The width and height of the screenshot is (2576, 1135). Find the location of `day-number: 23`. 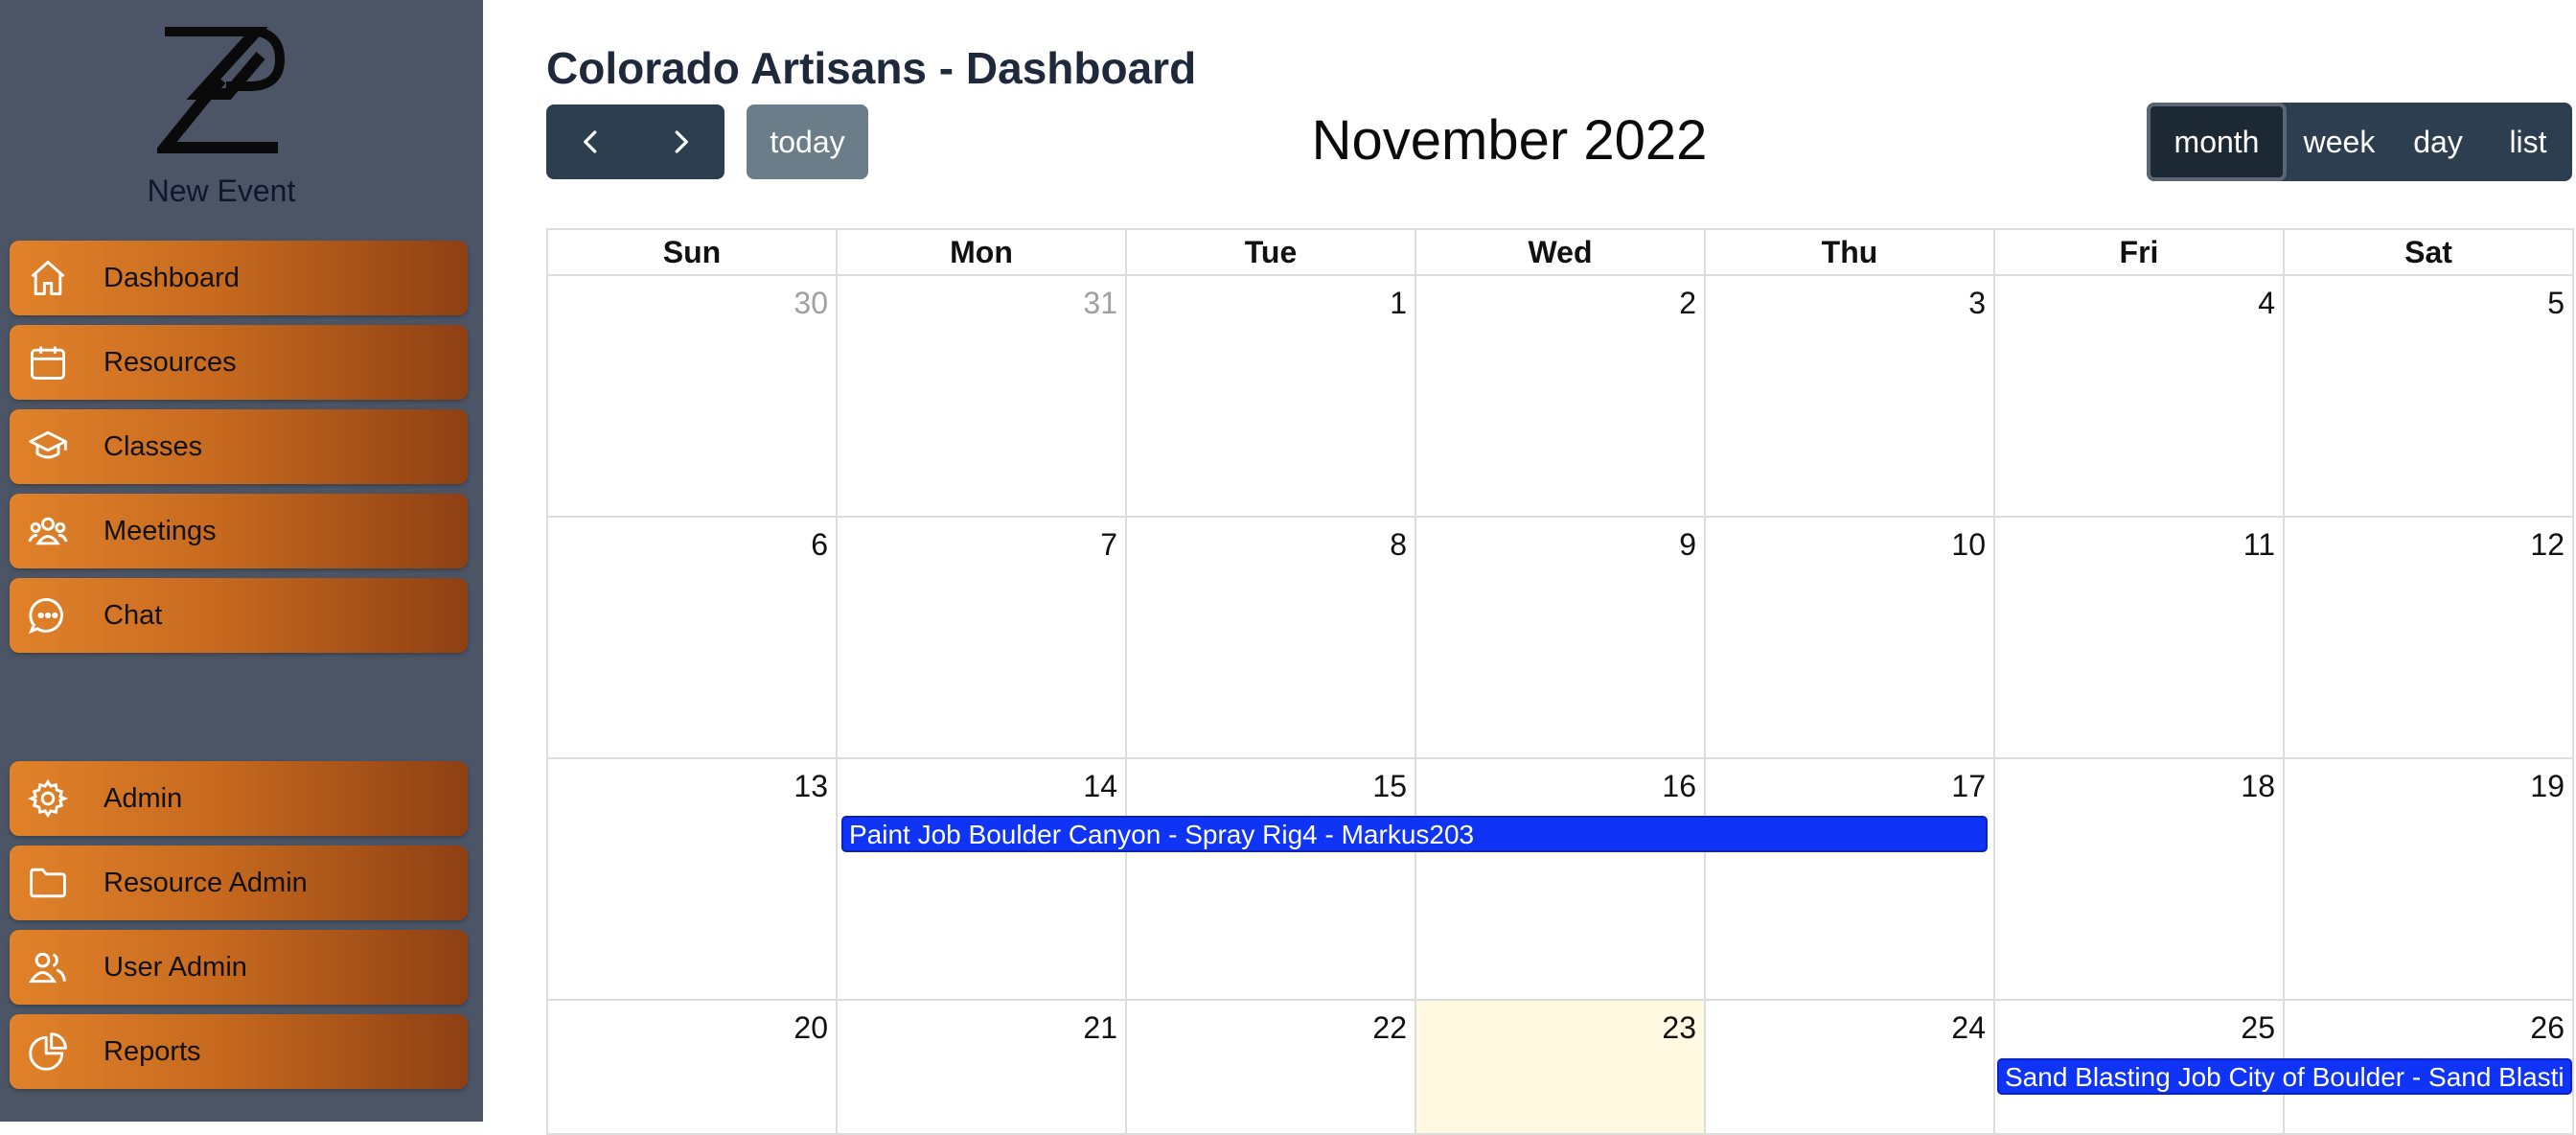

day-number: 23 is located at coordinates (1679, 1028).